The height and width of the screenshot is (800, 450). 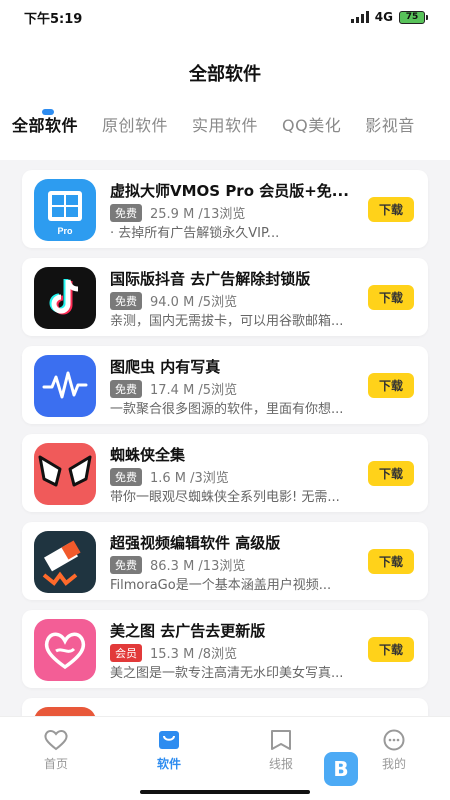 What do you see at coordinates (165, 367) in the screenshot?
I see `app-name: 图爬虫 内有写真` at bounding box center [165, 367].